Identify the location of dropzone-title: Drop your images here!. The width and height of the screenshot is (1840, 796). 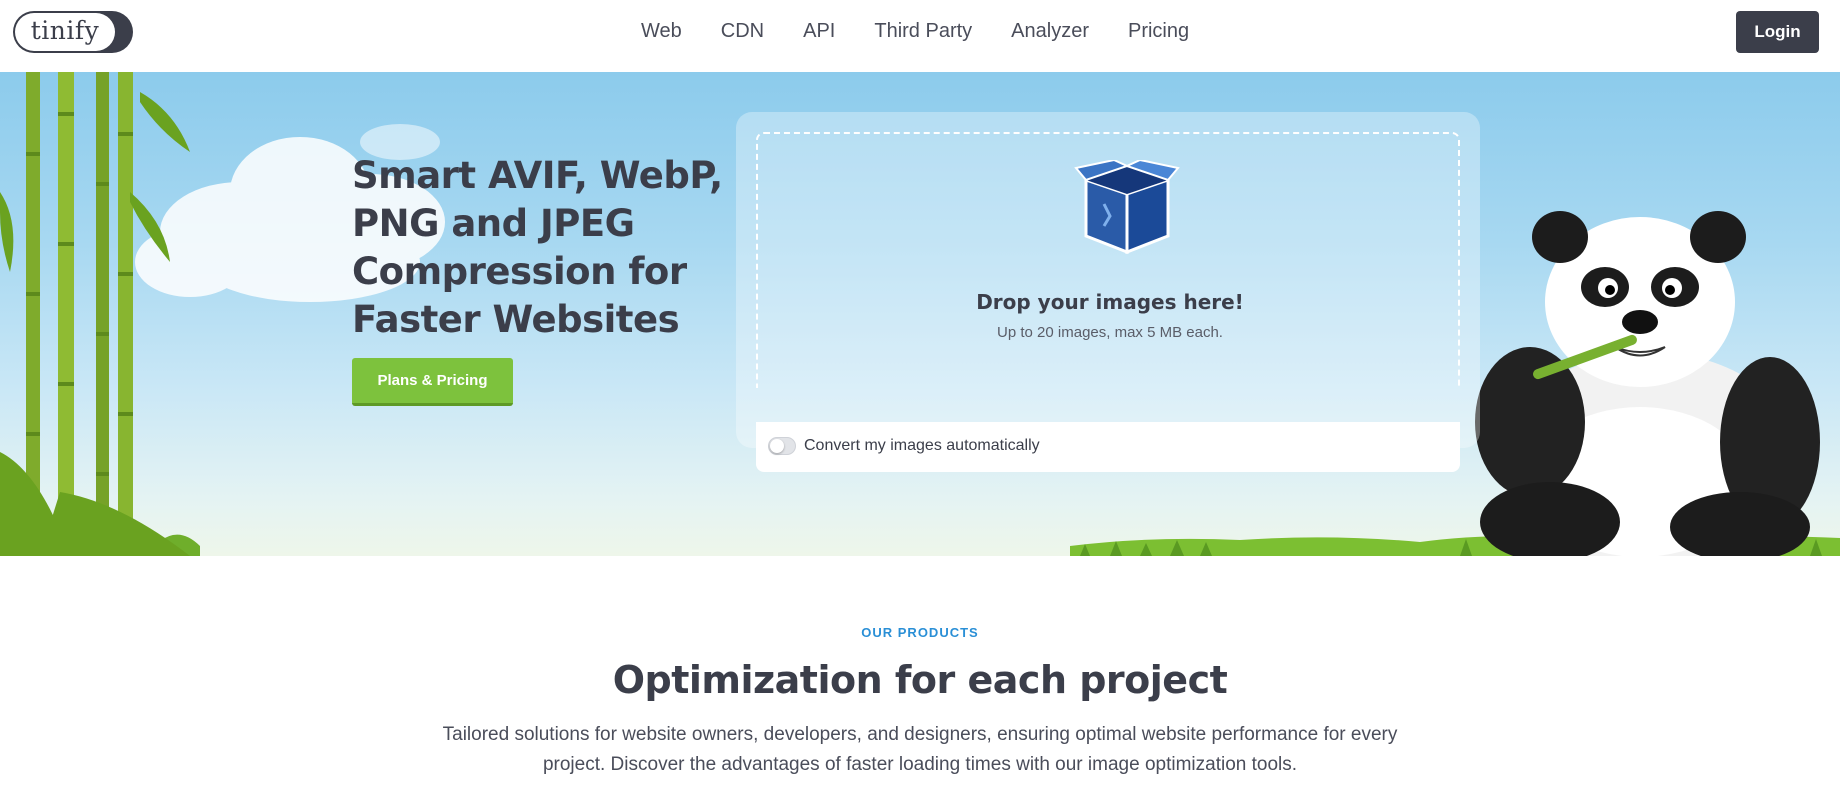
(1110, 302).